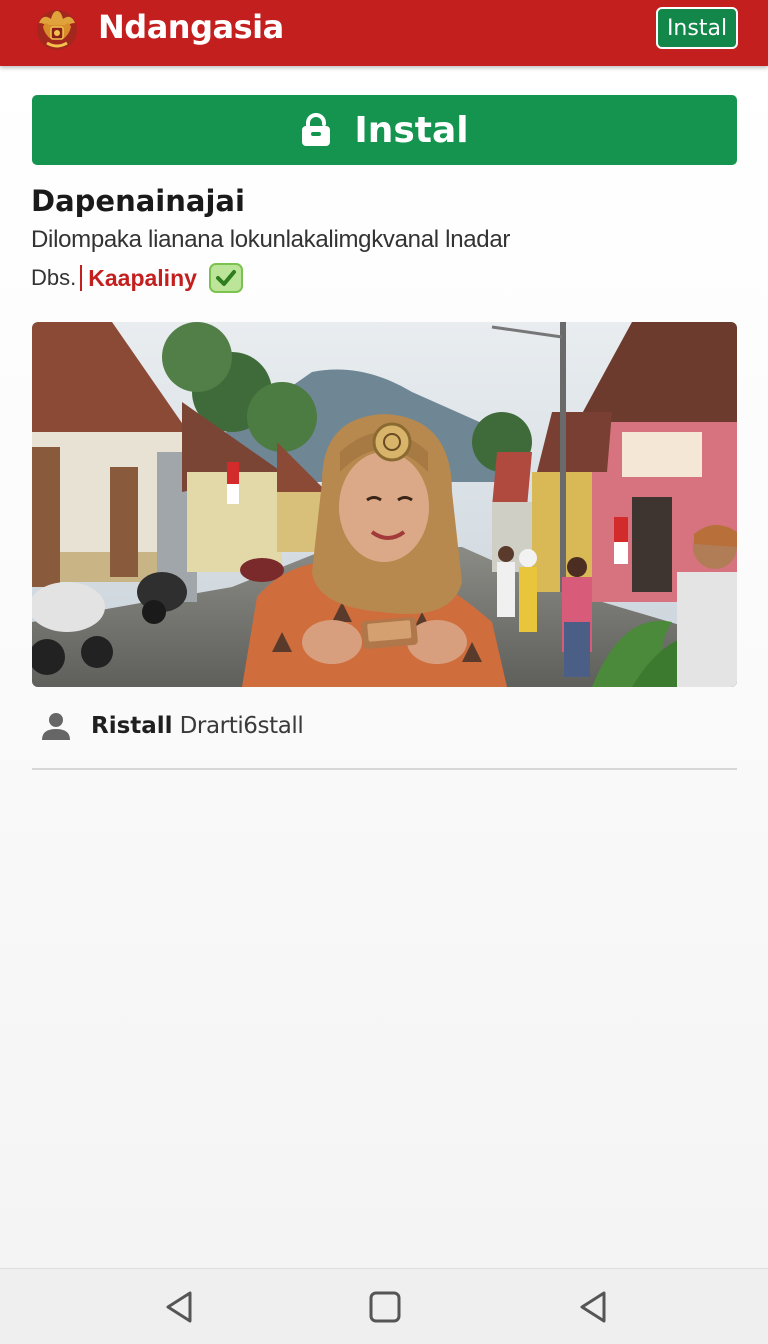 The width and height of the screenshot is (768, 1344). I want to click on lock-icon, so click(316, 129).